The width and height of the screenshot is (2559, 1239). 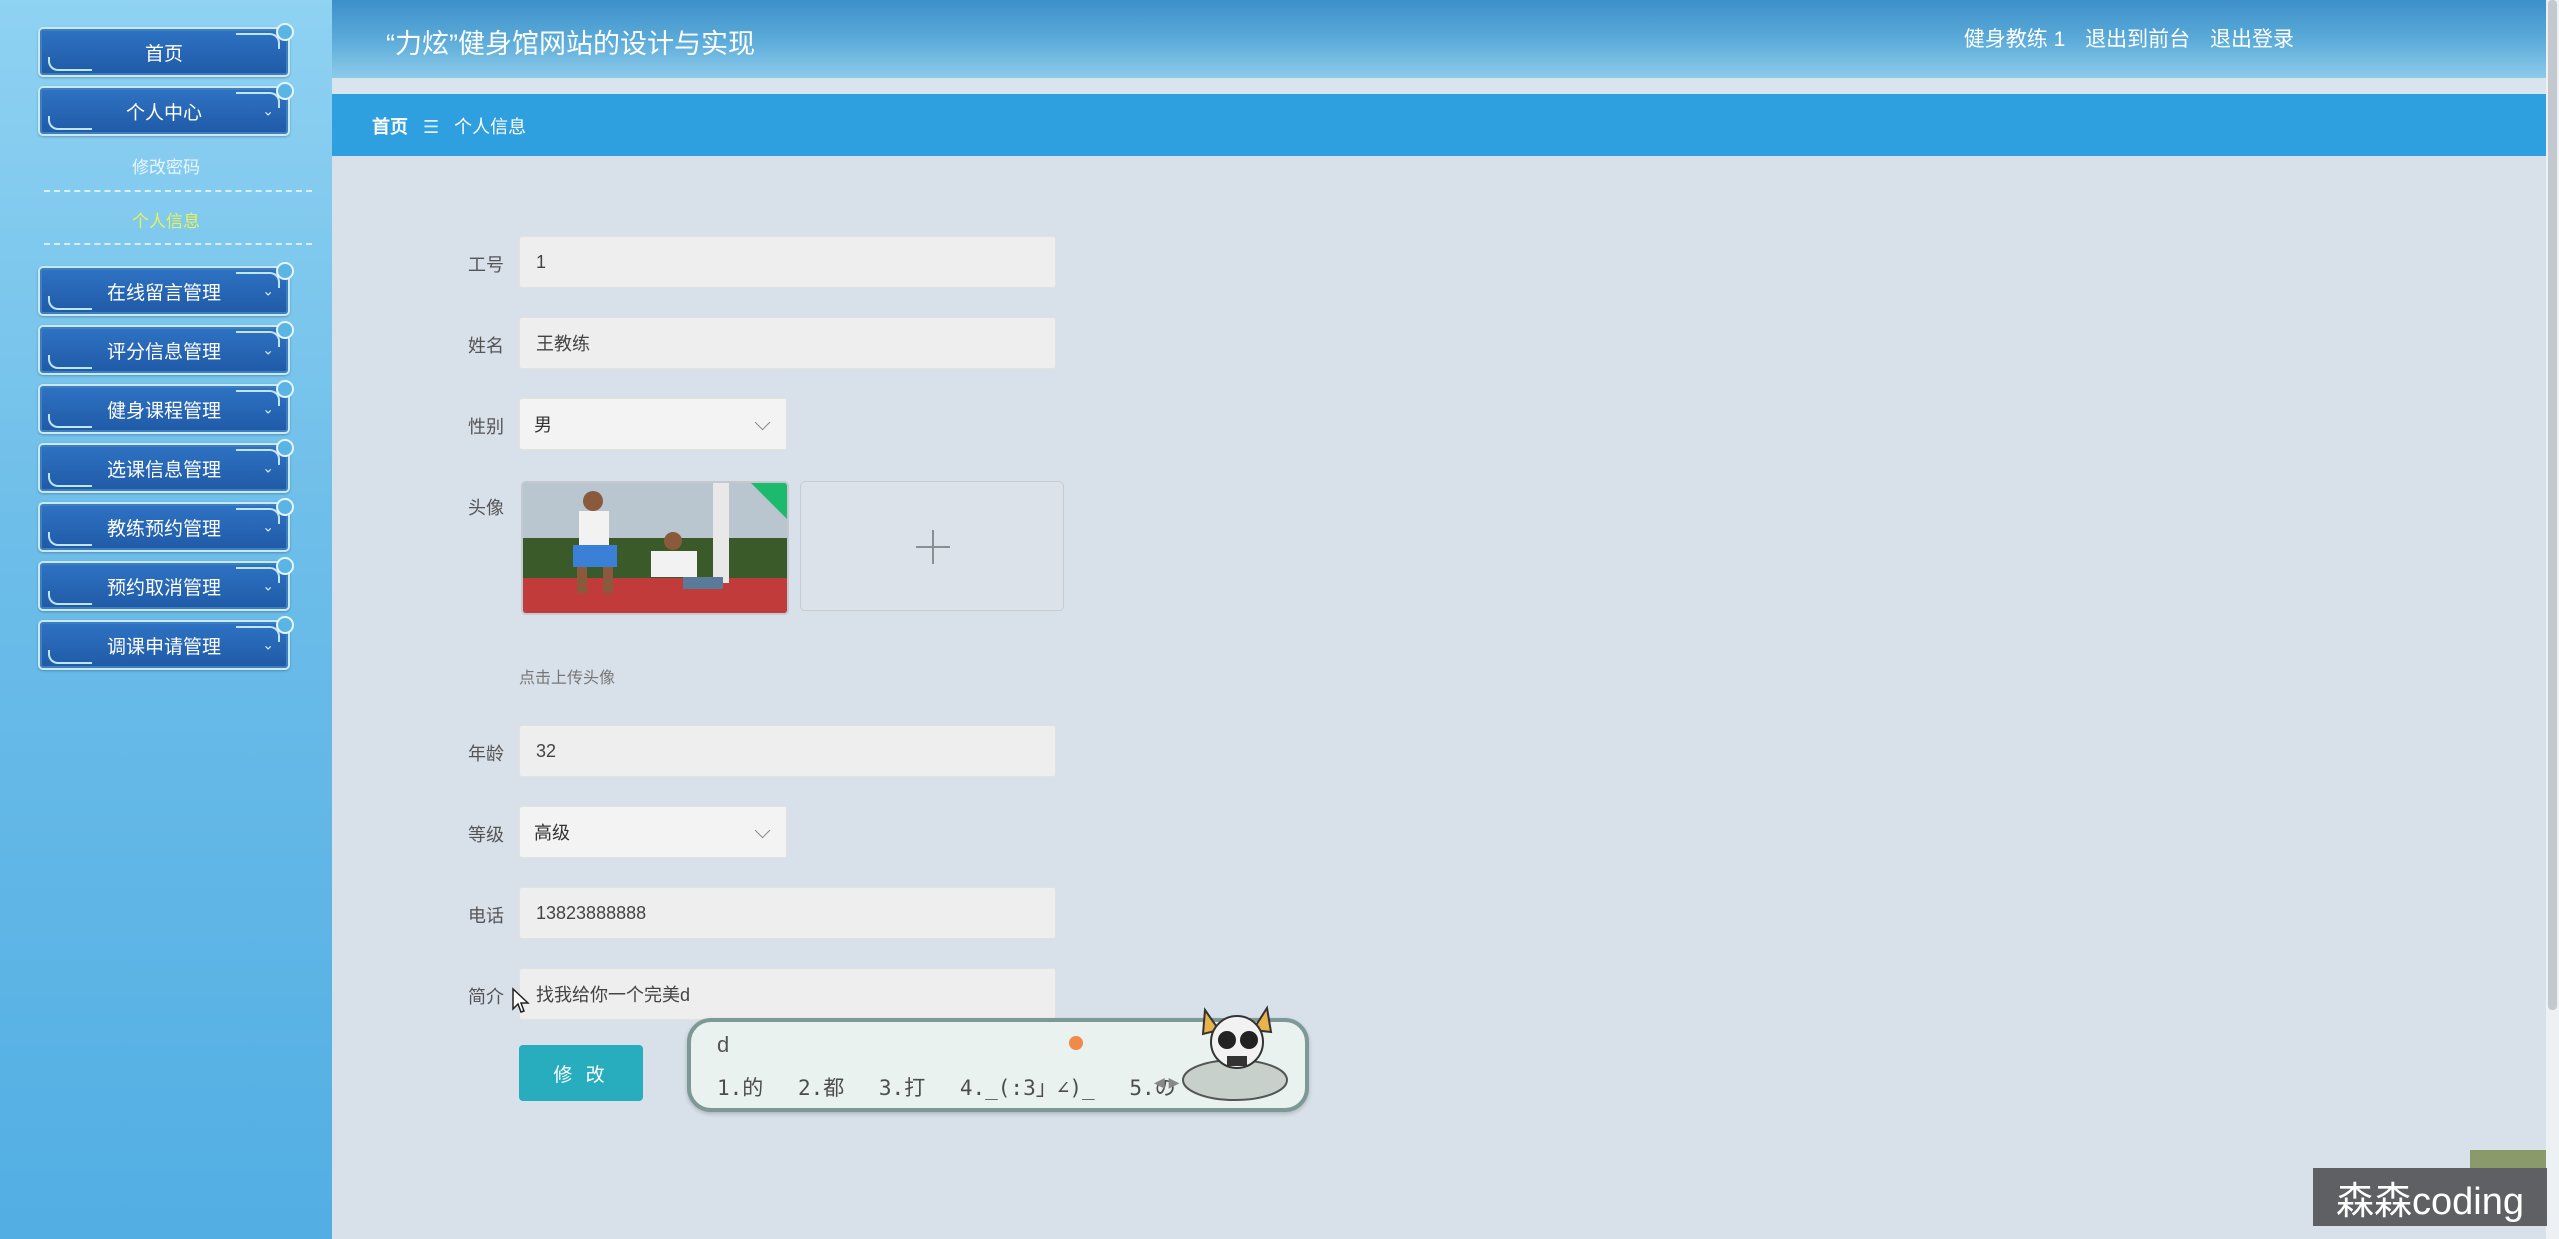 I want to click on sidebar-item-ratings: ⌄ 评分信息管理, so click(x=166, y=348).